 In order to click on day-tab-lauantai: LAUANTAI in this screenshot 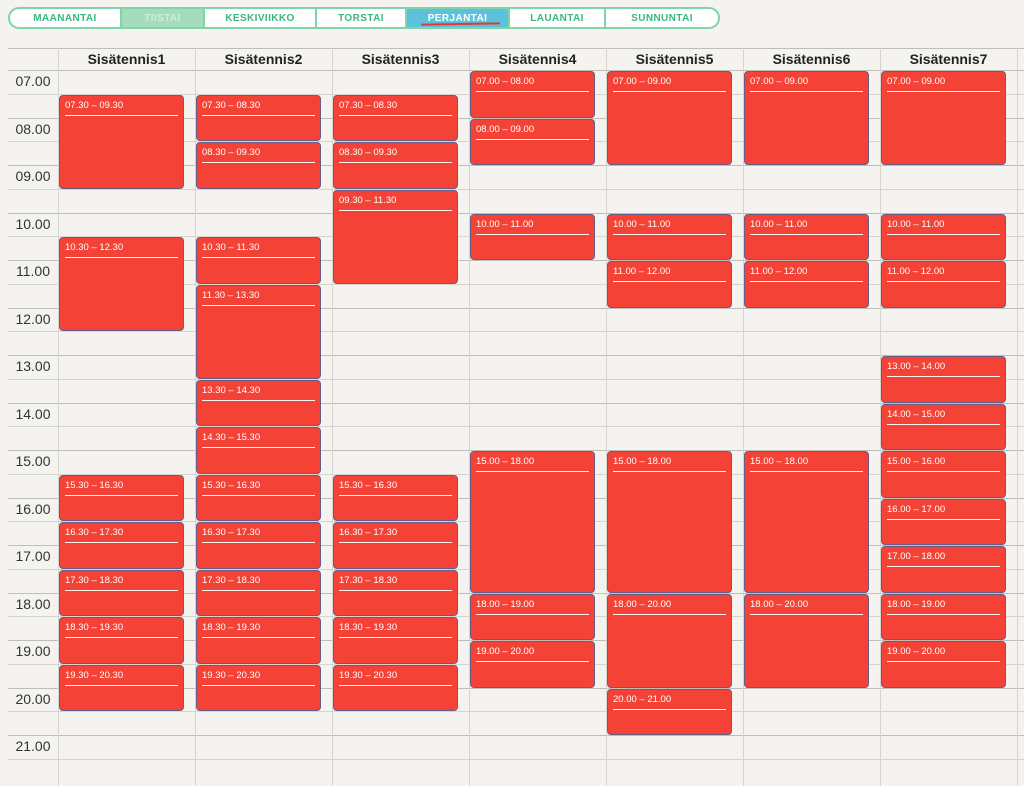, I will do `click(558, 18)`.